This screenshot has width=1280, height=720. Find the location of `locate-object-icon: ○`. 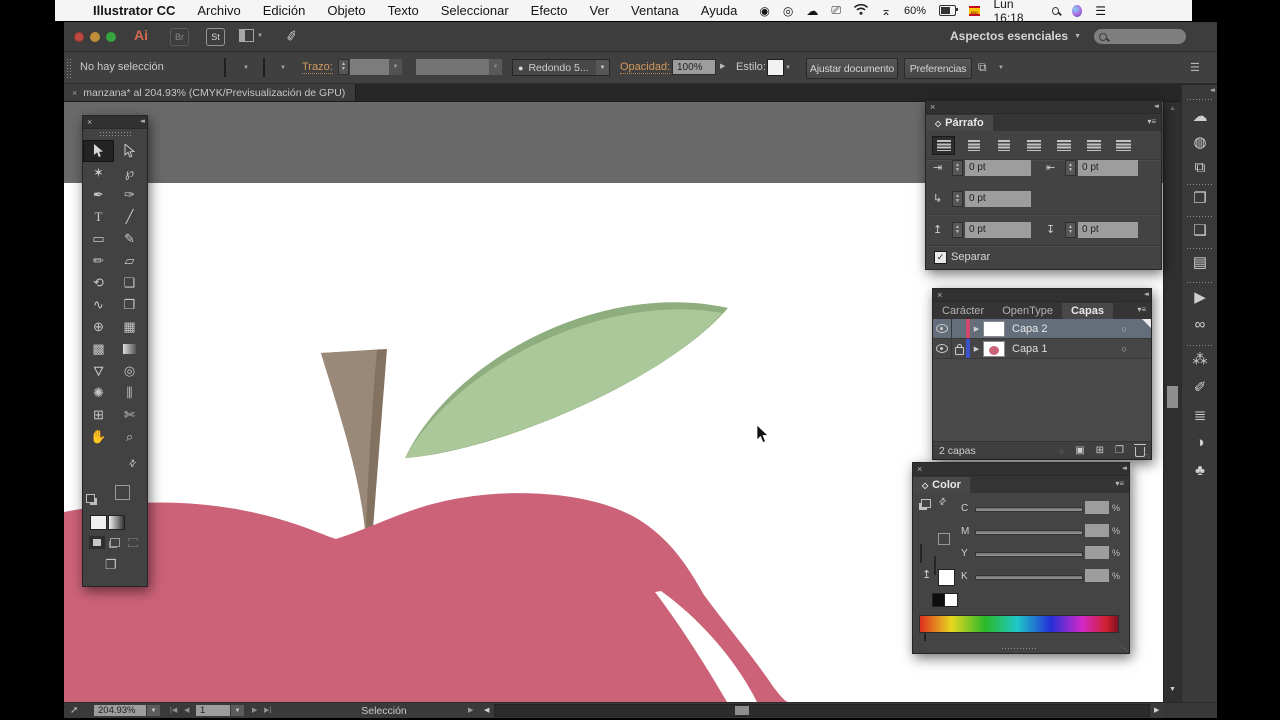

locate-object-icon: ○ is located at coordinates (1061, 451).